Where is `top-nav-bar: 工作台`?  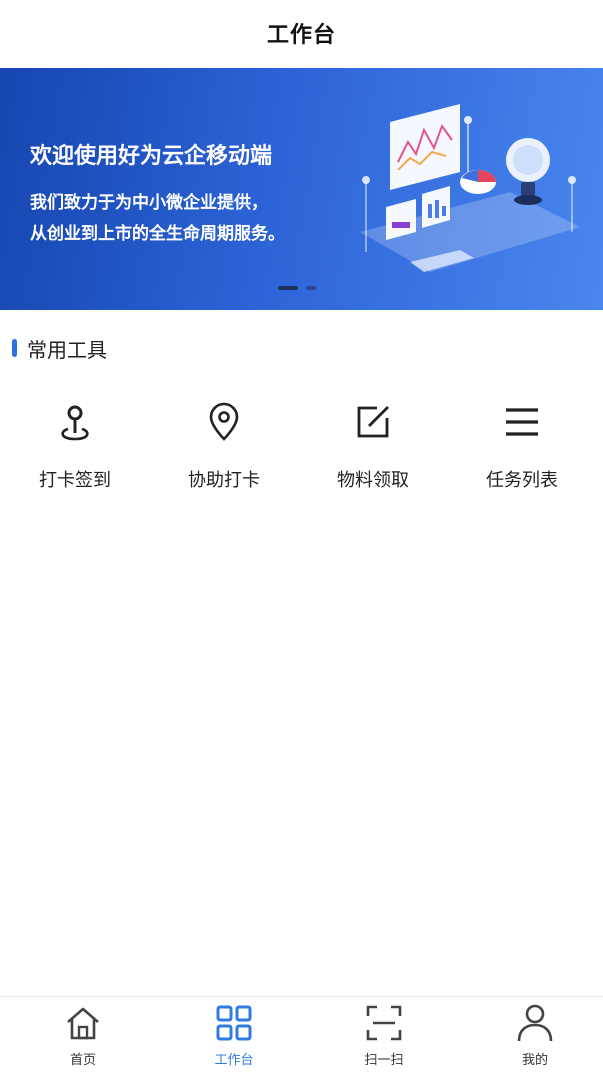 top-nav-bar: 工作台 is located at coordinates (301, 33).